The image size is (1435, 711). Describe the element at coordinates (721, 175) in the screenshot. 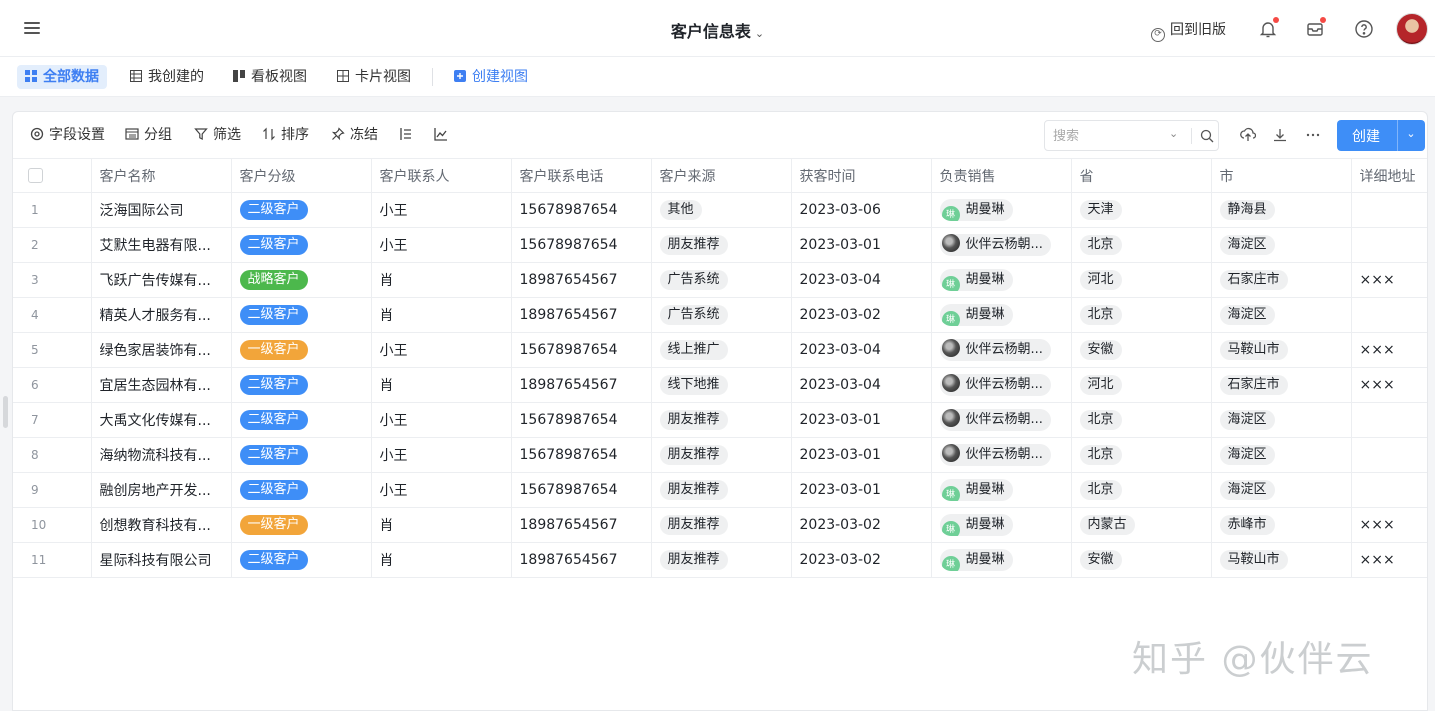

I see `column-header: 客户来源` at that location.